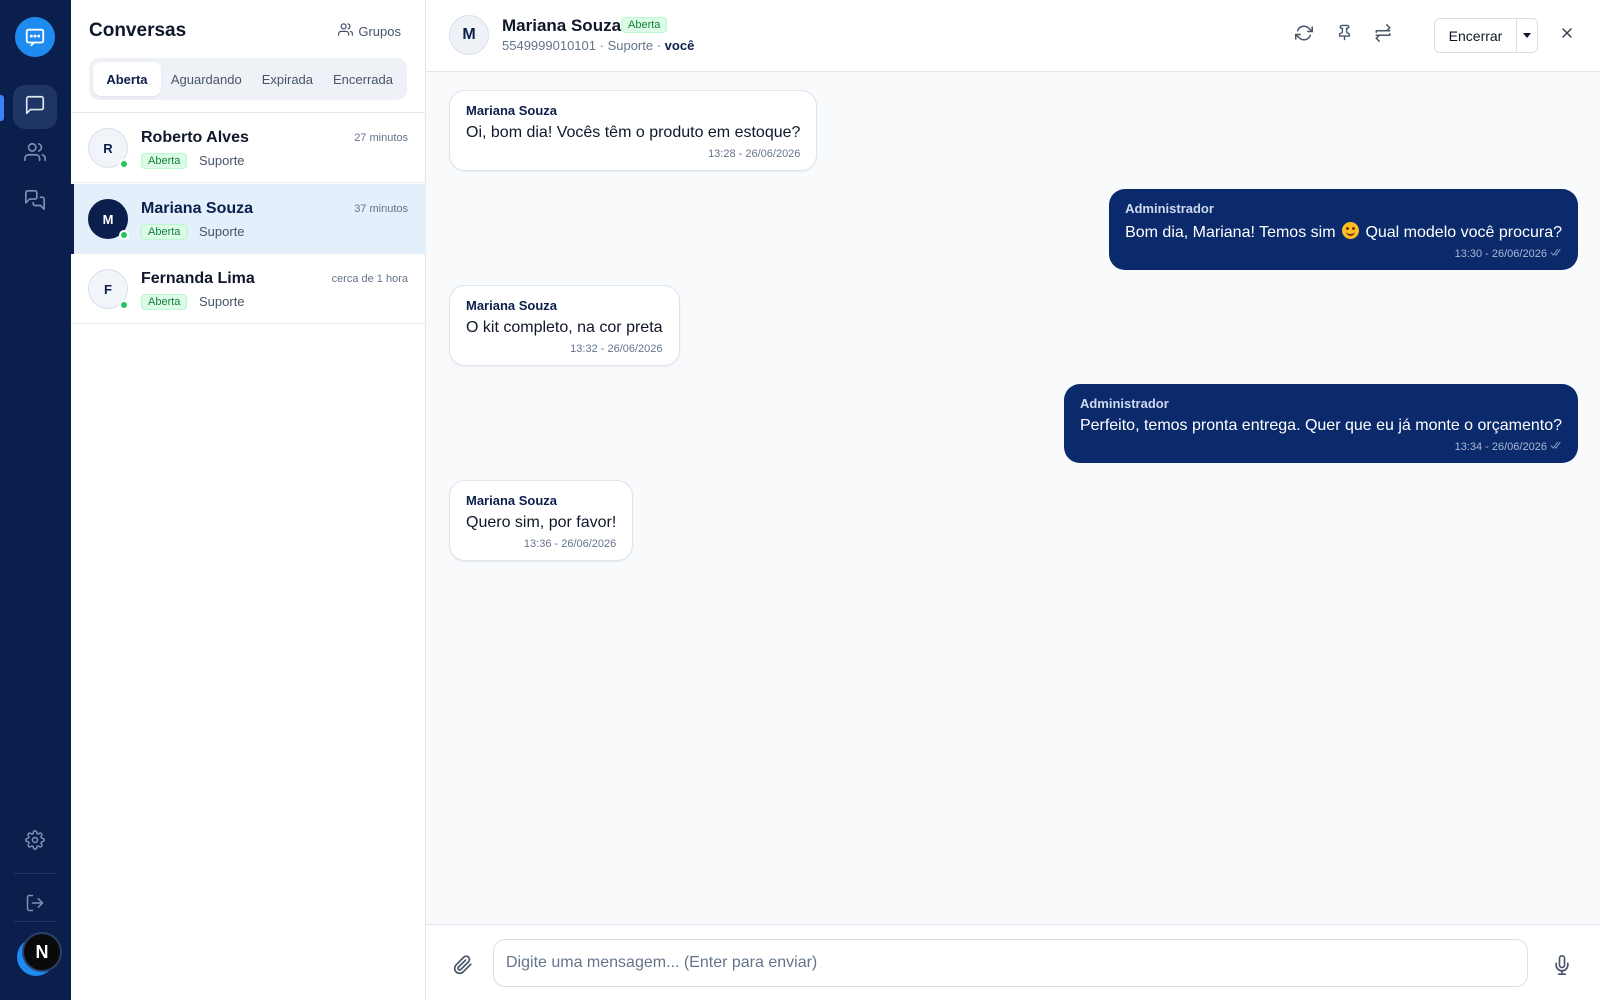  What do you see at coordinates (1463, 232) in the screenshot?
I see `message-text-part: Qual modelo você procura?` at bounding box center [1463, 232].